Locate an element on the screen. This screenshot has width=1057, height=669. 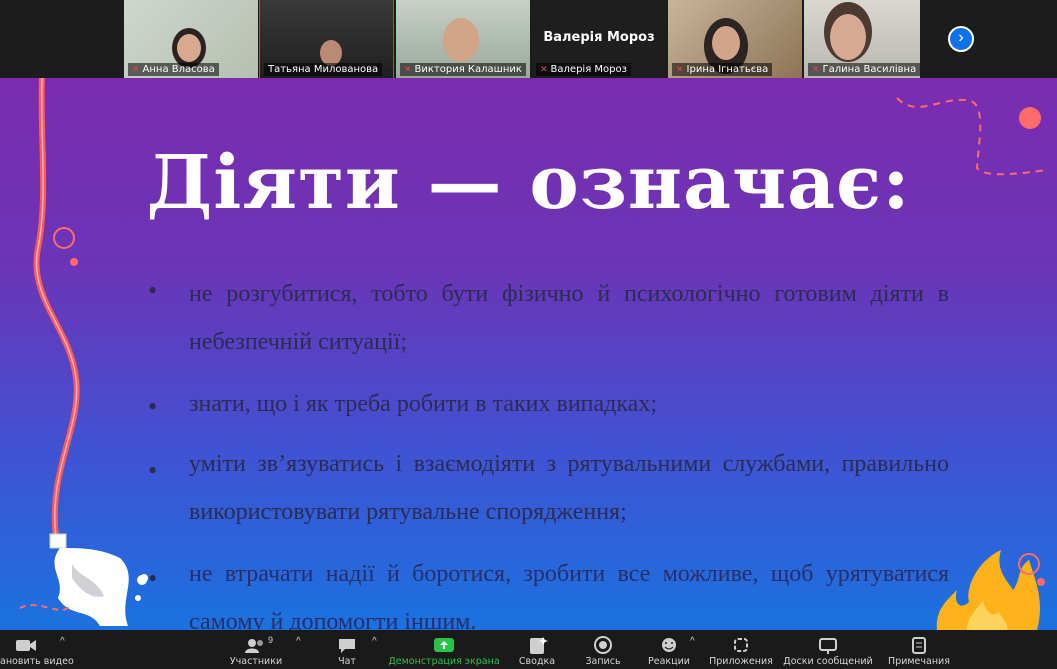
participants-icon is located at coordinates (254, 646).